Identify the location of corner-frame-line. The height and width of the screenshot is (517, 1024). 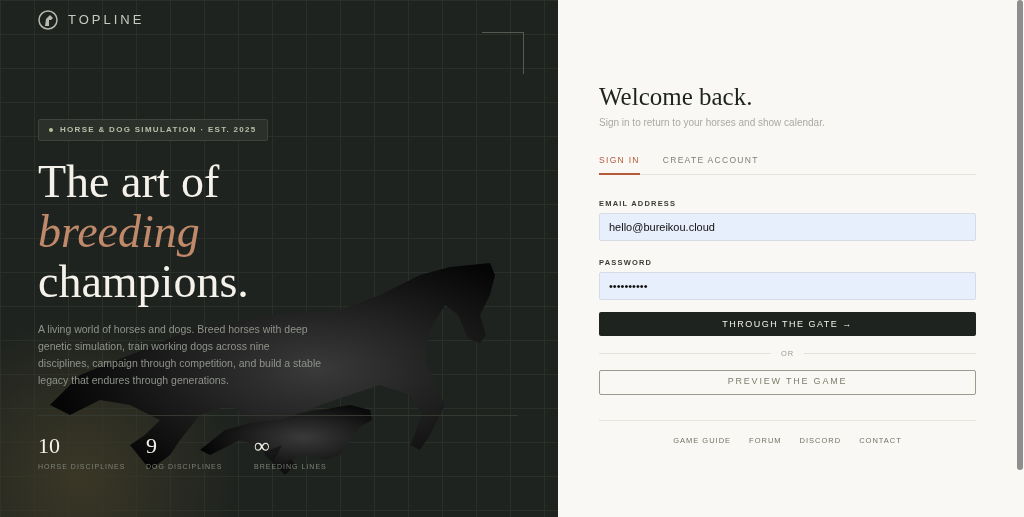
(503, 53).